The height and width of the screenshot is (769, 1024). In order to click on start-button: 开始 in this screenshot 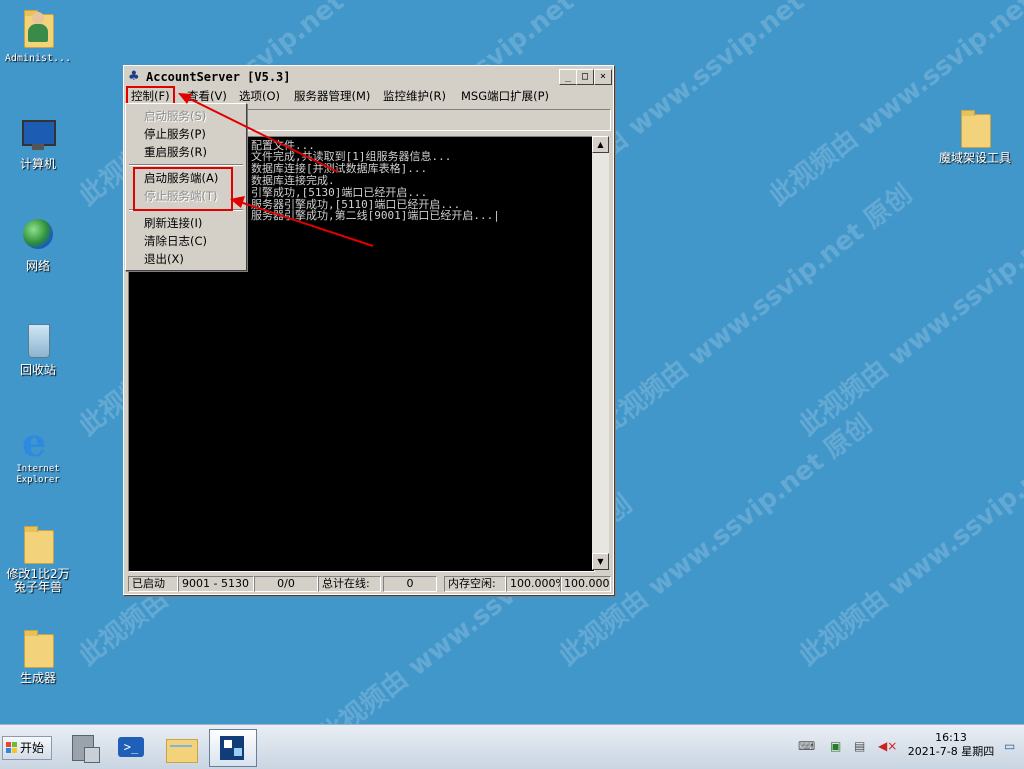, I will do `click(27, 748)`.